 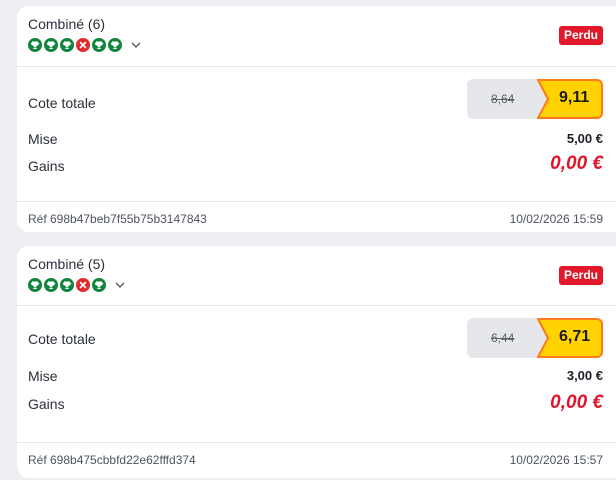 I want to click on boosted-odds-value: 6,71, so click(x=575, y=336).